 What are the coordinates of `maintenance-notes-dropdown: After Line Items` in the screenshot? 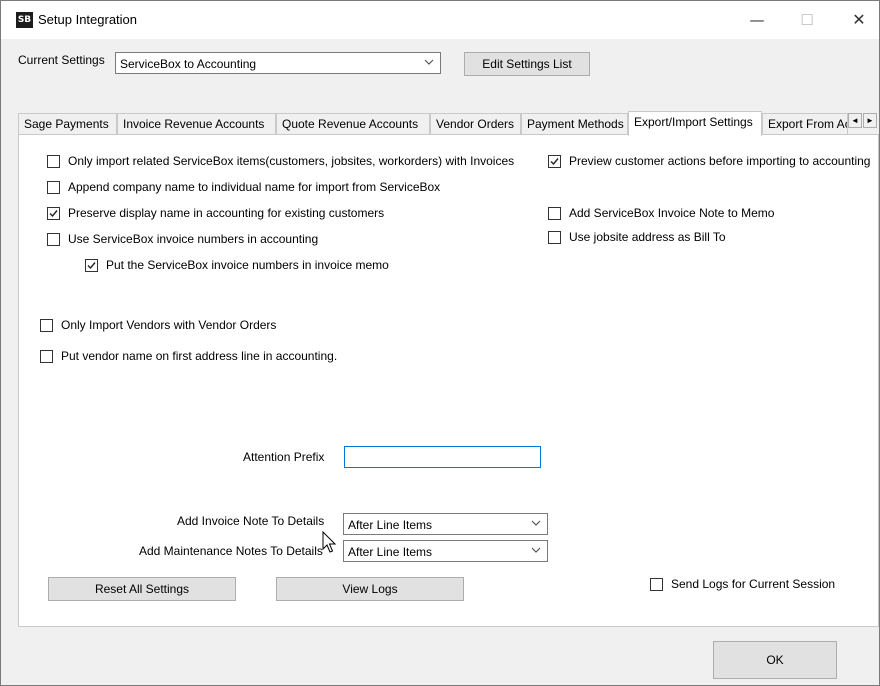 It's located at (445, 551).